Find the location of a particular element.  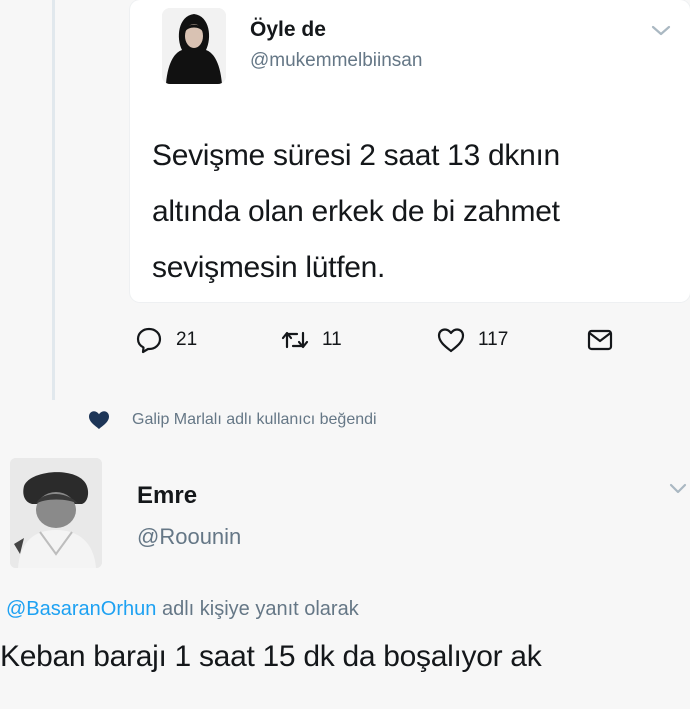

reply-icon is located at coordinates (149, 340).